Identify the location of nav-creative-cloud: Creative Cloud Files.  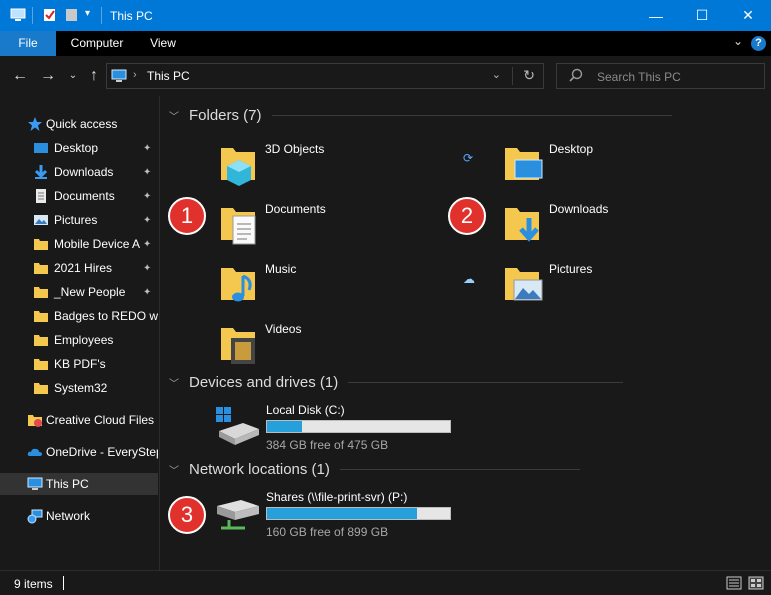
(79, 420).